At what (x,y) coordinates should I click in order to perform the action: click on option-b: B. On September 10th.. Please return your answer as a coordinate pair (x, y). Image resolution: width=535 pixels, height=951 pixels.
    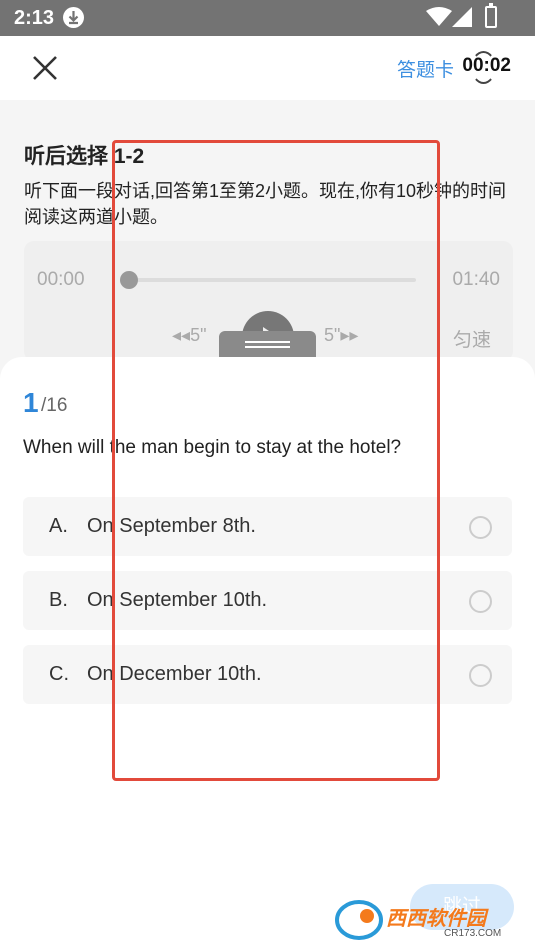
    Looking at the image, I should click on (267, 600).